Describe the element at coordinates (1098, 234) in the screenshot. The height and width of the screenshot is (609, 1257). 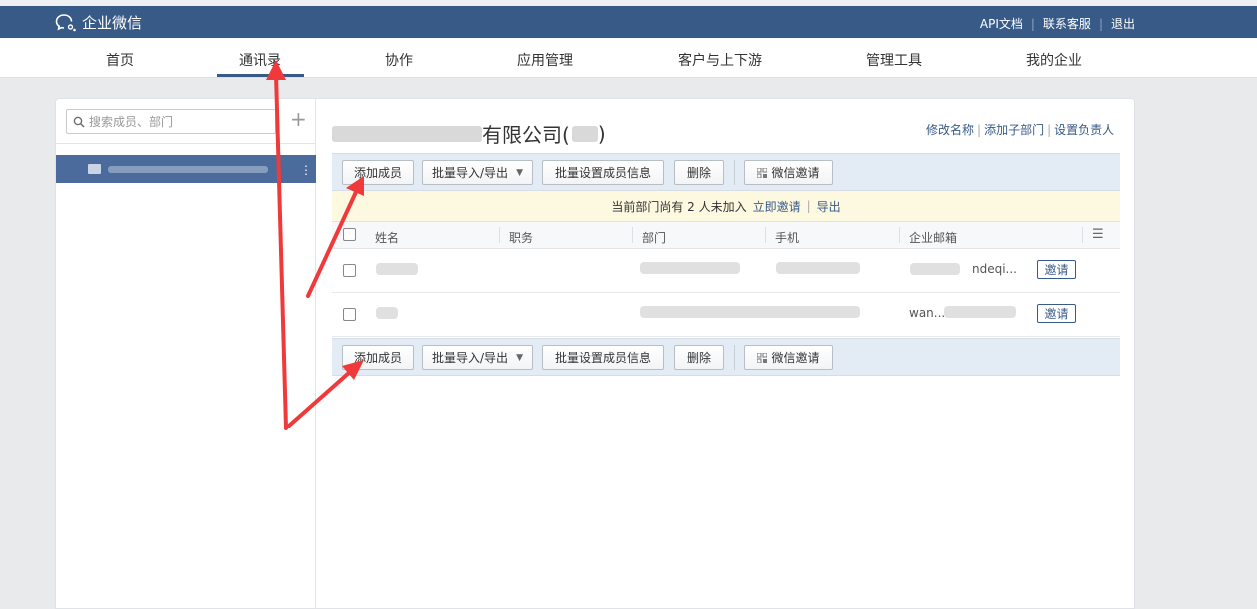
I see `column-settings-icon: ☰` at that location.